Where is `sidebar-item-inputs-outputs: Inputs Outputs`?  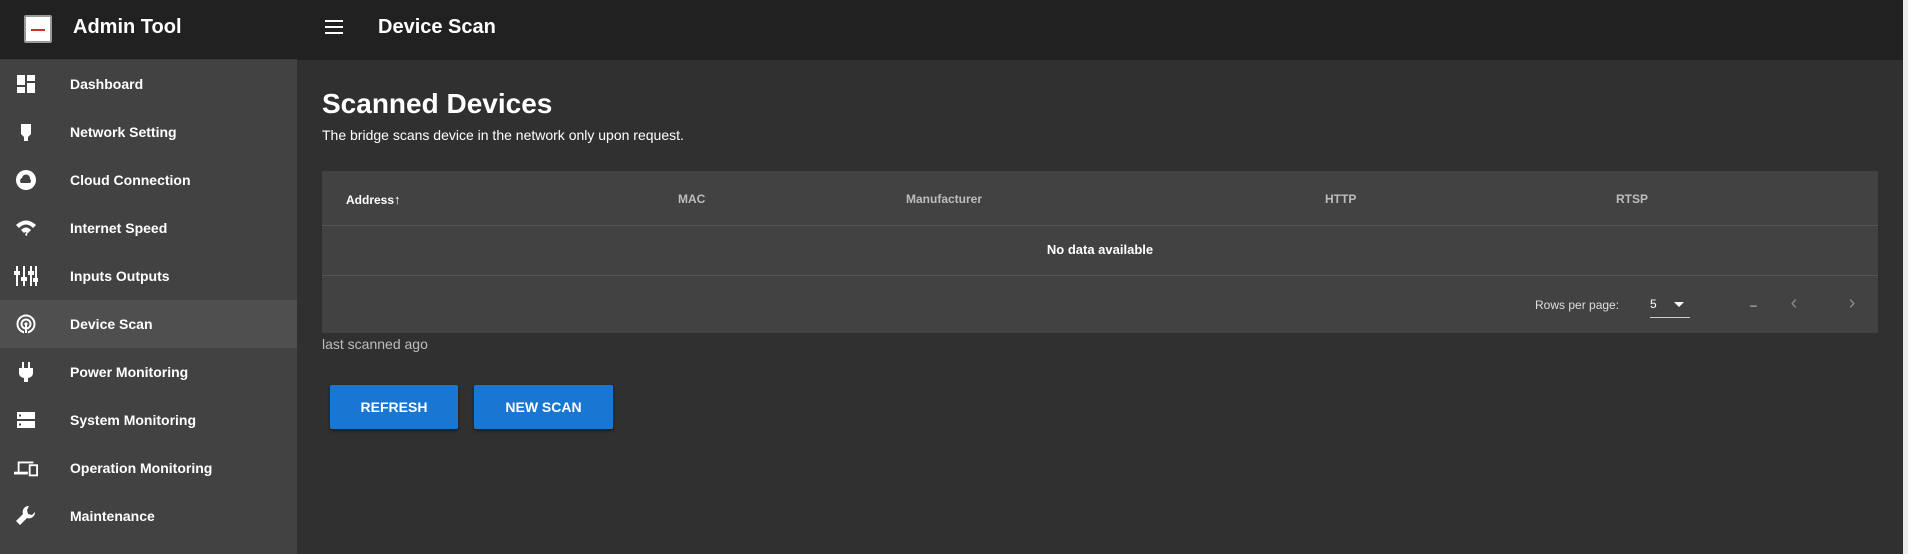
sidebar-item-inputs-outputs: Inputs Outputs is located at coordinates (148, 276).